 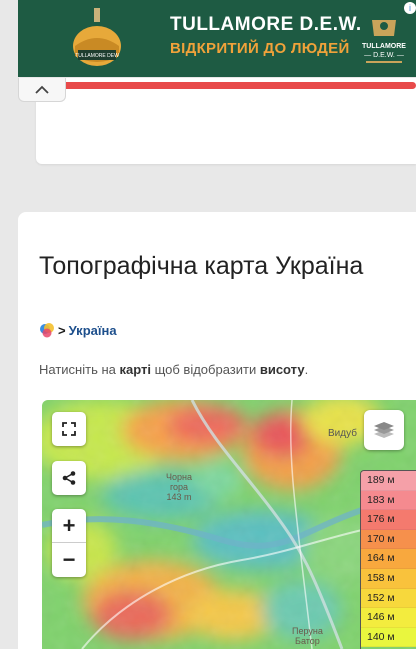 I want to click on map-street-label: Перуна Батор, so click(x=307, y=636).